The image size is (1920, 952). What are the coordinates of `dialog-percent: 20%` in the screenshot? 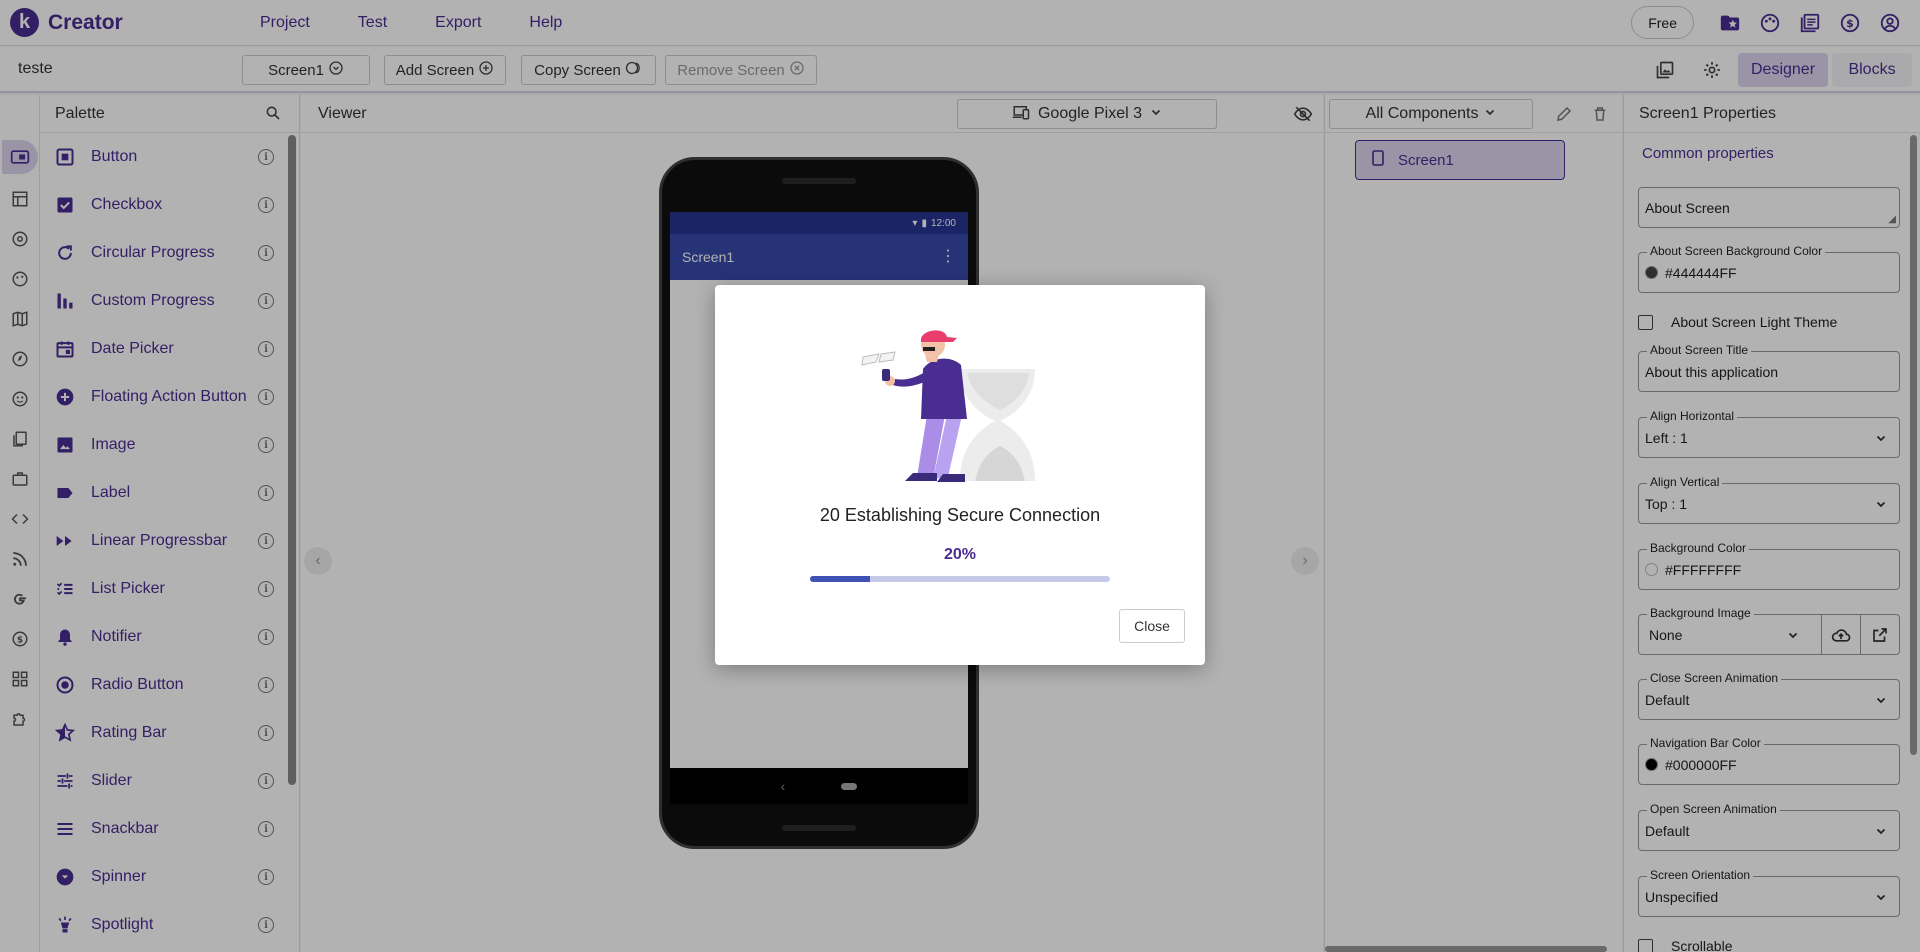 It's located at (960, 554).